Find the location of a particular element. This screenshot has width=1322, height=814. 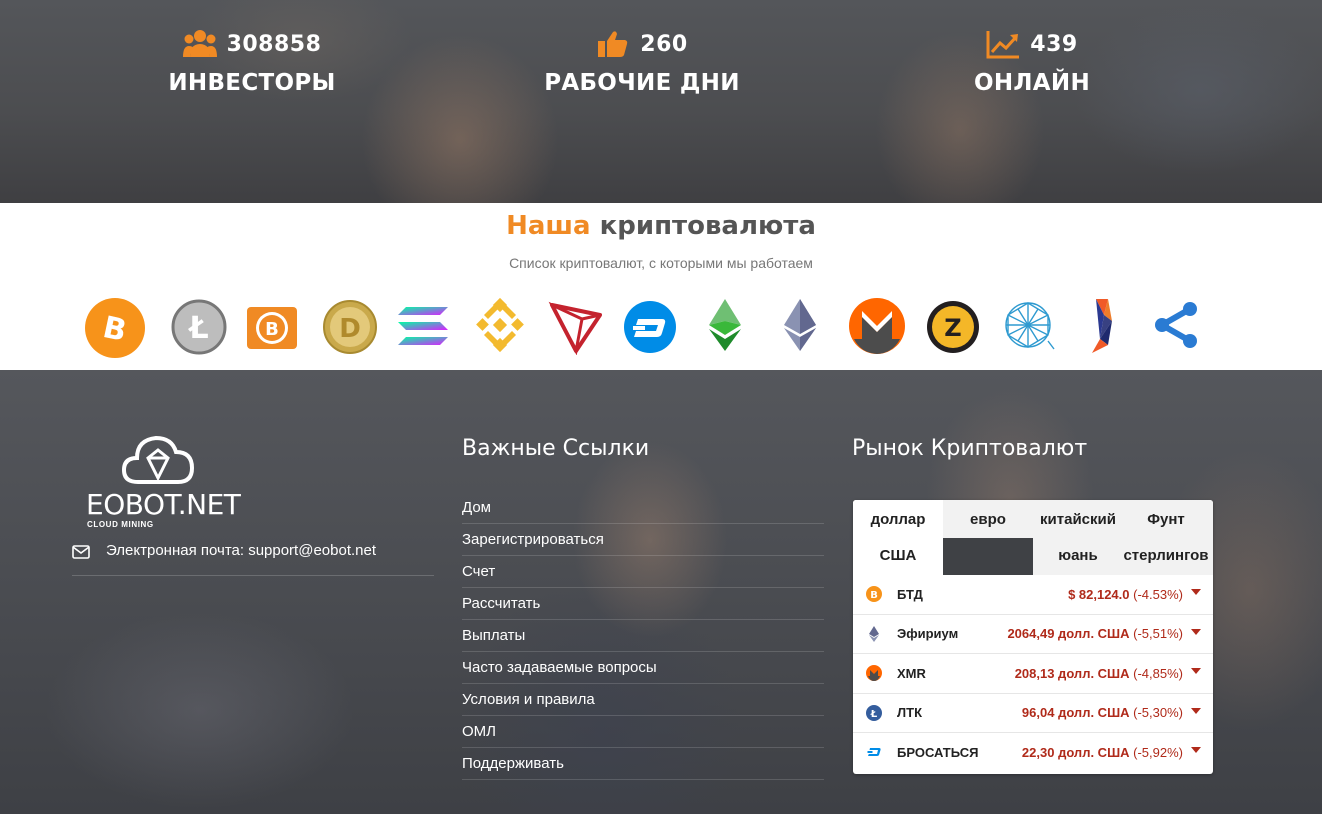

coin-name: БТД is located at coordinates (910, 594).